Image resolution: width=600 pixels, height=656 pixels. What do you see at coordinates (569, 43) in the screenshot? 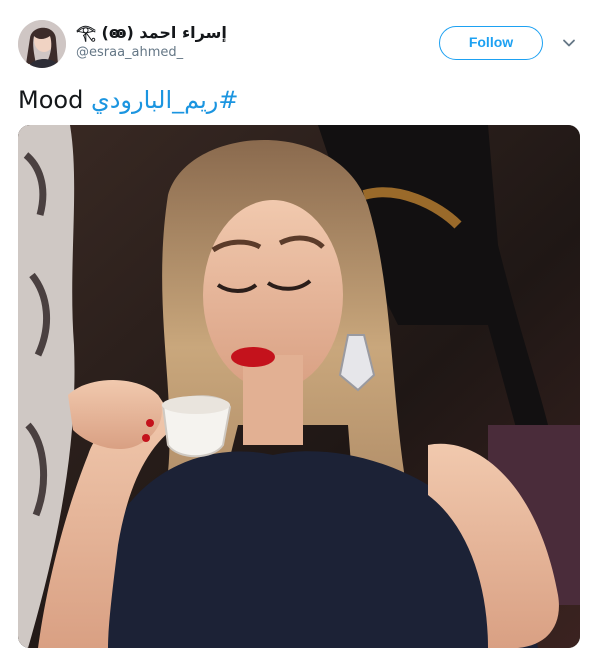
I see `chevron-down-icon` at bounding box center [569, 43].